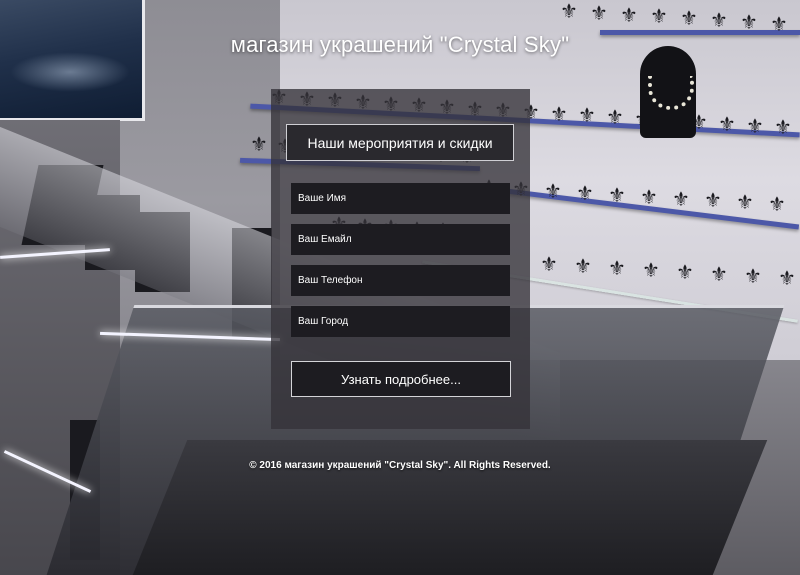 Image resolution: width=800 pixels, height=575 pixels. Describe the element at coordinates (668, 92) in the screenshot. I see `necklace-display-bust` at that location.